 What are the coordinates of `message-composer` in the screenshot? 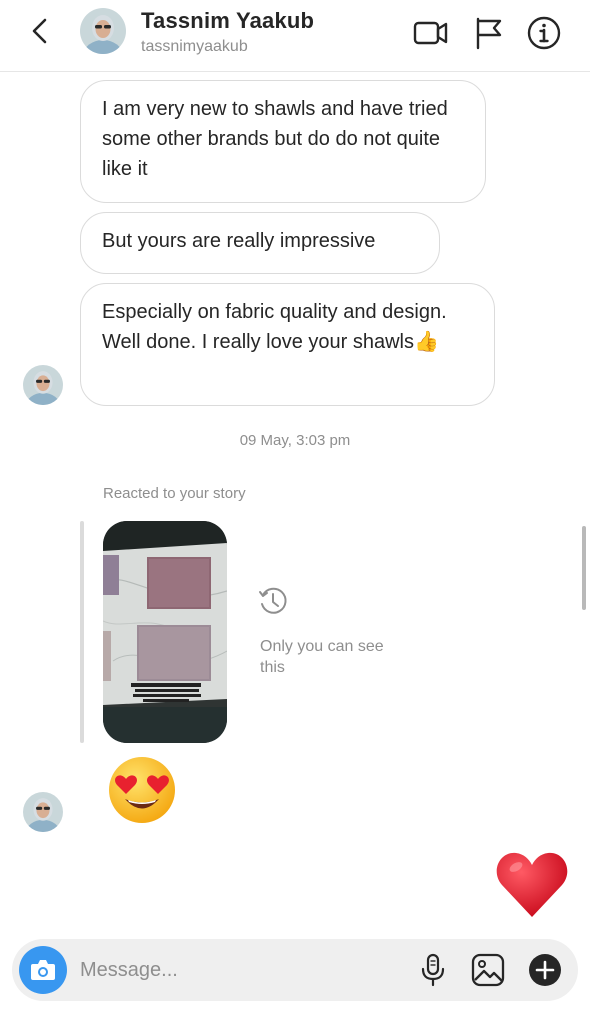 It's located at (295, 970).